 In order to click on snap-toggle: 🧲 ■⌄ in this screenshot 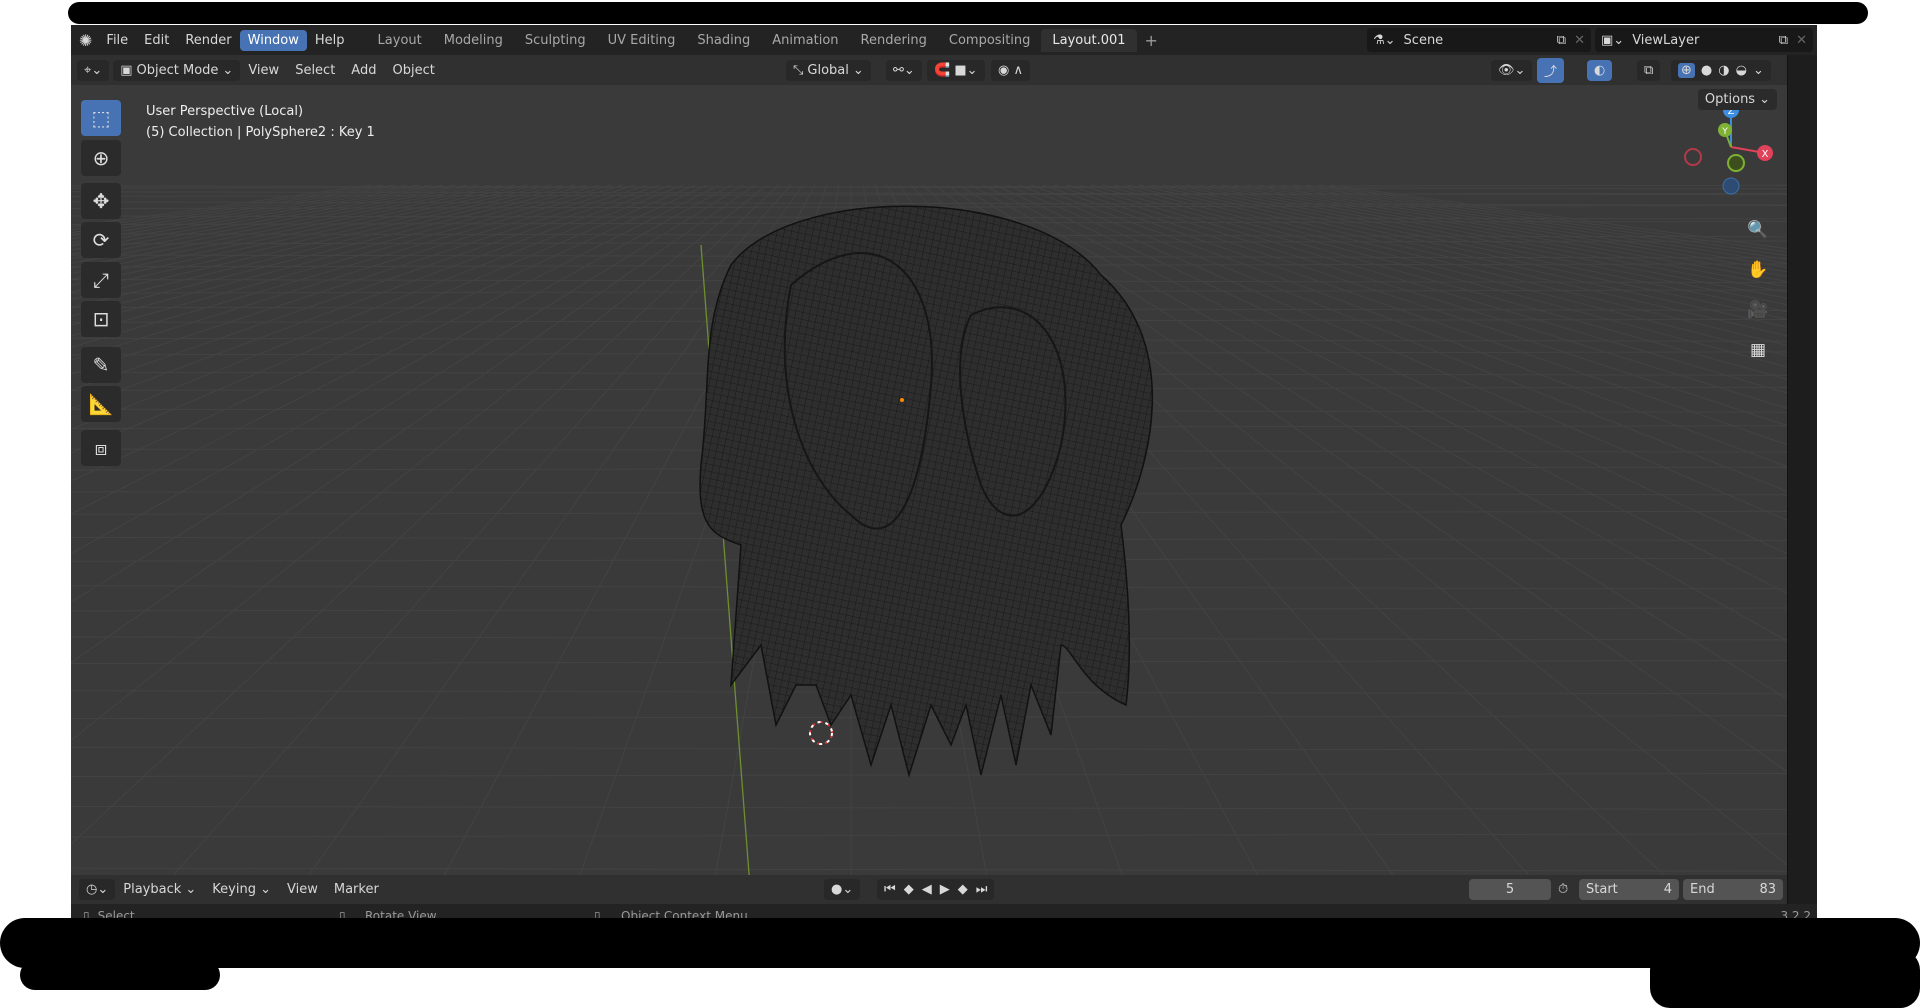, I will do `click(956, 70)`.